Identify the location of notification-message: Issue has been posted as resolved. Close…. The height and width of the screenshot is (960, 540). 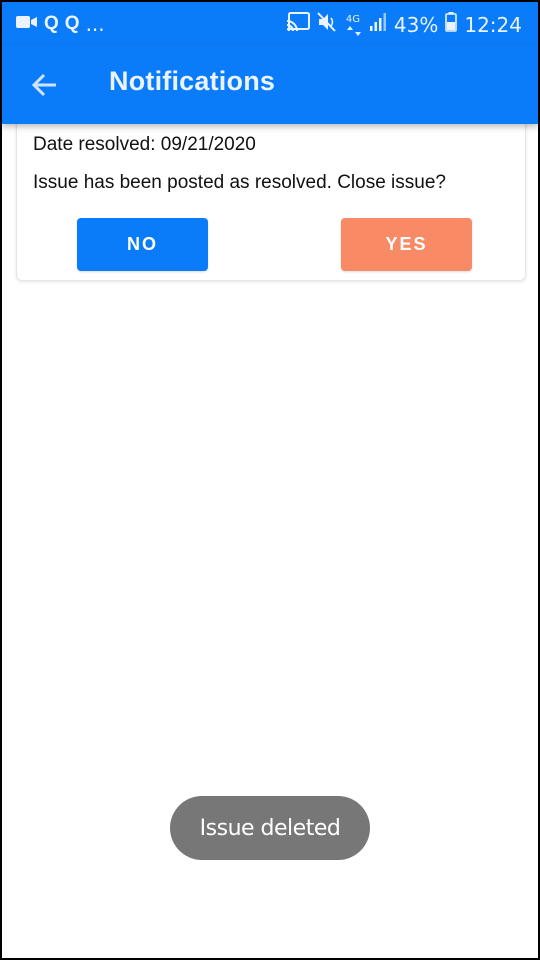
(239, 182).